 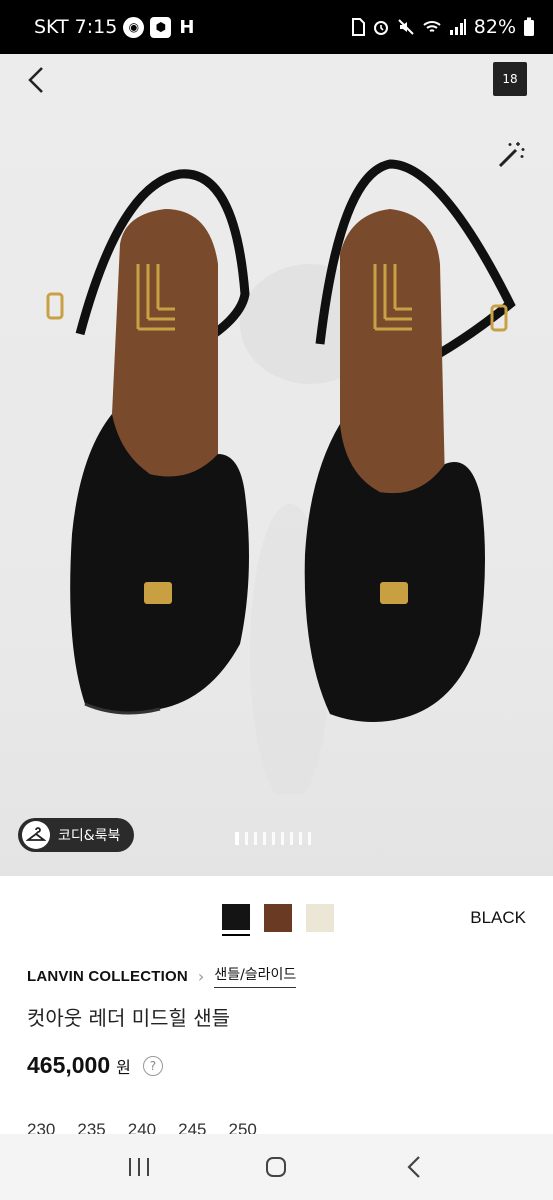 I want to click on chevron-right-icon: ›, so click(x=201, y=976).